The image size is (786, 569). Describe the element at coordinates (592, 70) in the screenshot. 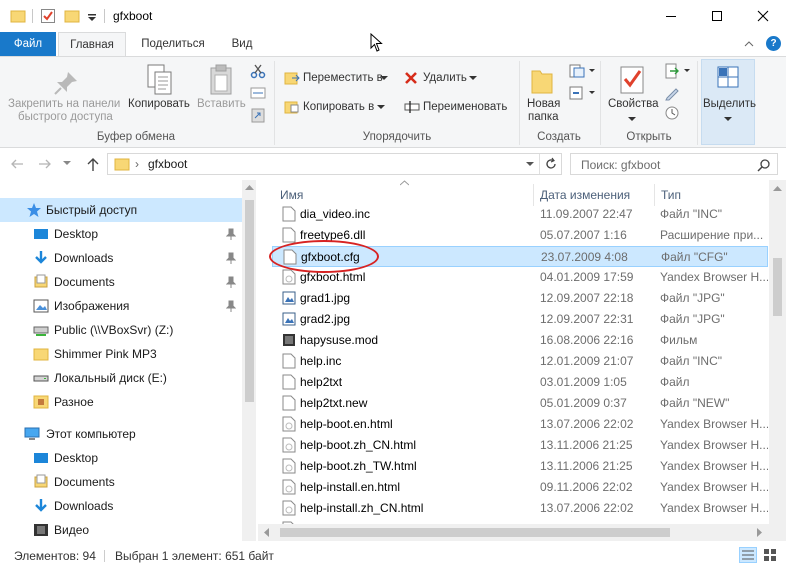

I see `chevron-down-icon` at that location.